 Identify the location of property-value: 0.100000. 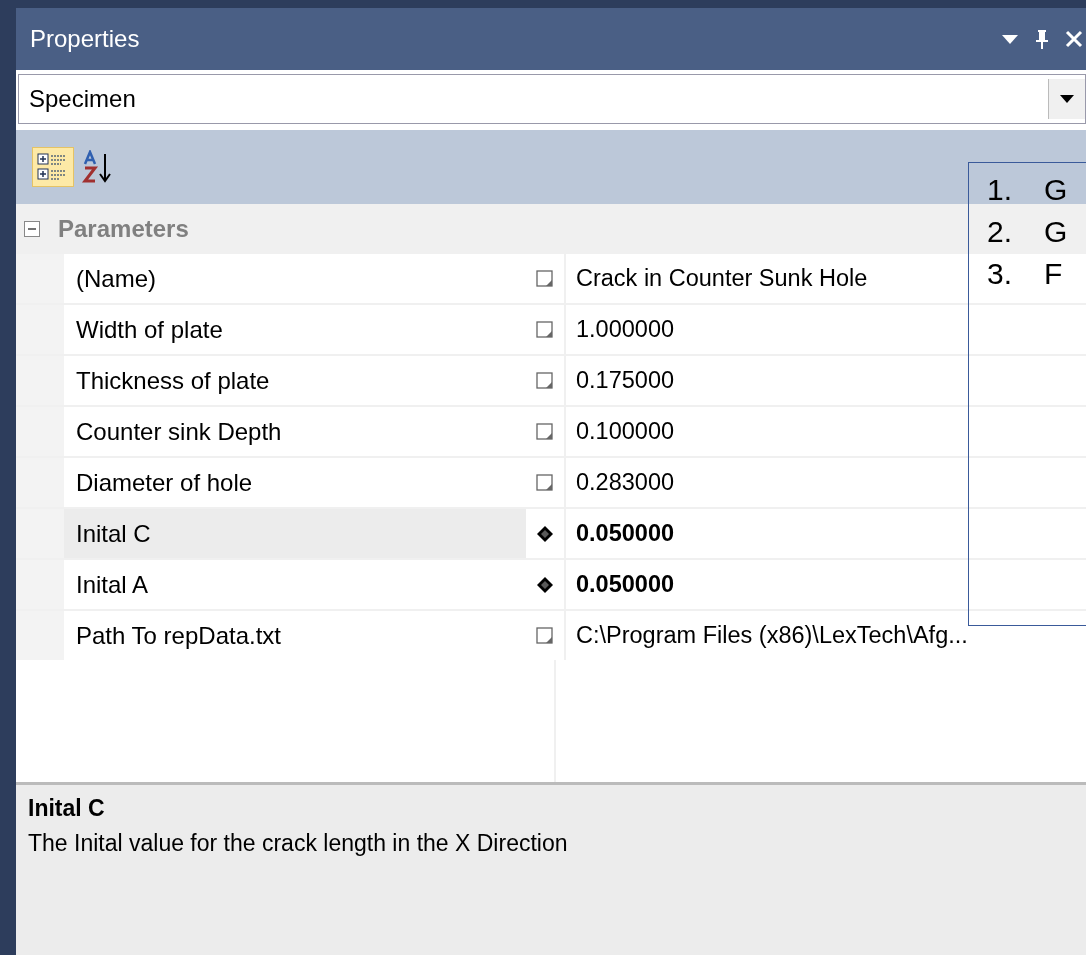
(625, 431).